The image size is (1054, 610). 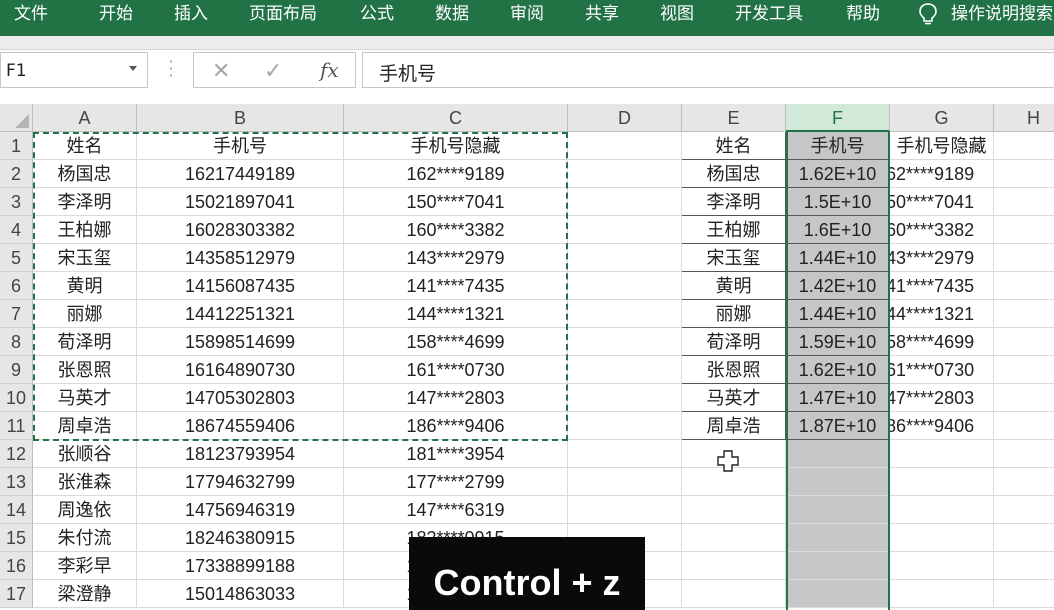 I want to click on table-cell-h11, so click(x=1024, y=426).